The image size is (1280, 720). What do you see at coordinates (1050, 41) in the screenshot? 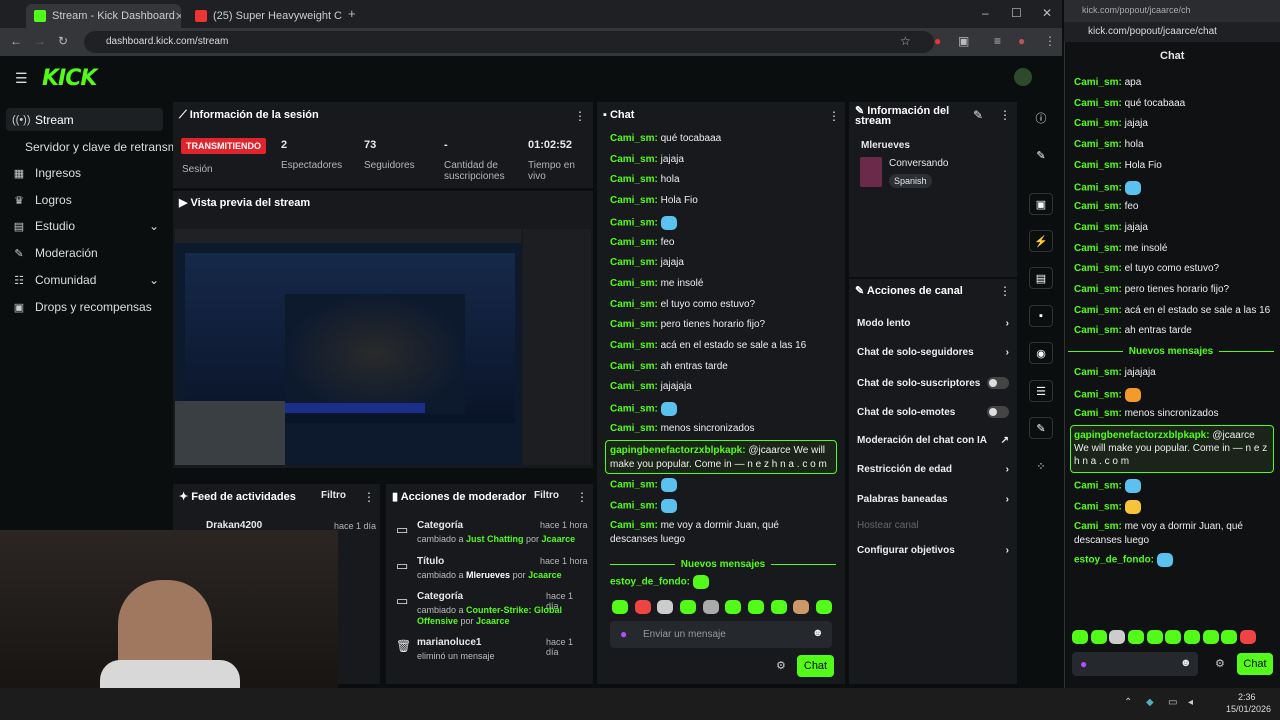
I see `menu-kebab-icon: ⋮` at bounding box center [1050, 41].